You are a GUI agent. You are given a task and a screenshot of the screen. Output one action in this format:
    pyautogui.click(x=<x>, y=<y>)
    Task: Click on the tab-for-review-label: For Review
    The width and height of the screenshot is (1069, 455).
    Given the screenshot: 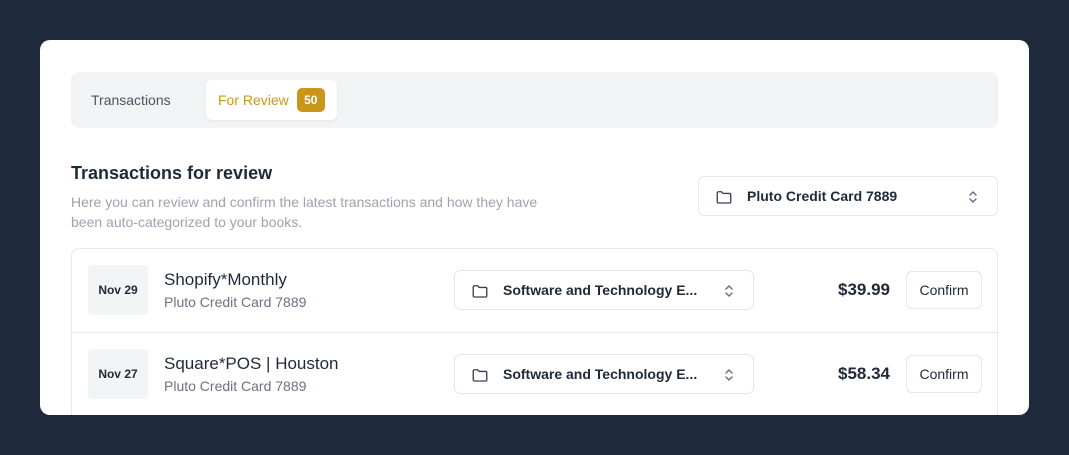 What is the action you would take?
    pyautogui.click(x=253, y=100)
    